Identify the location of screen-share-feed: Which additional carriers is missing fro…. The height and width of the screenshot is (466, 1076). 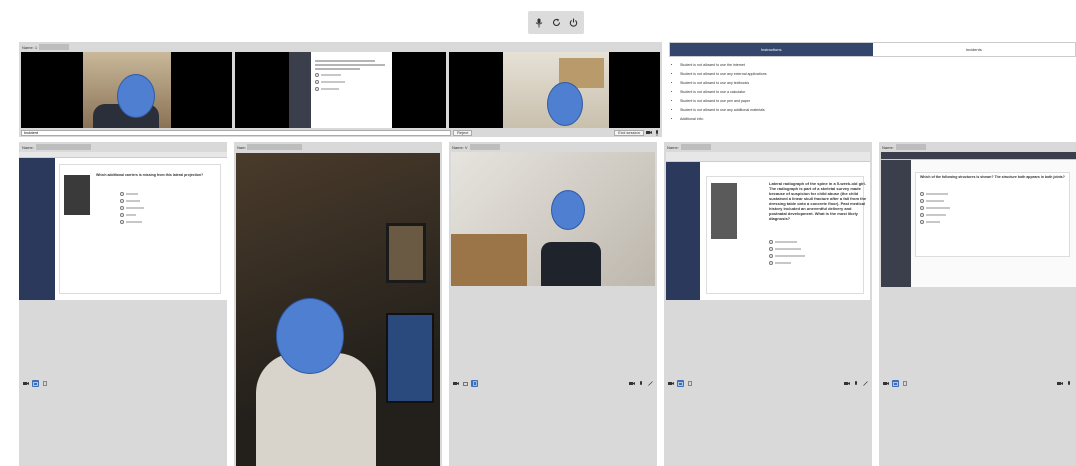
(123, 226).